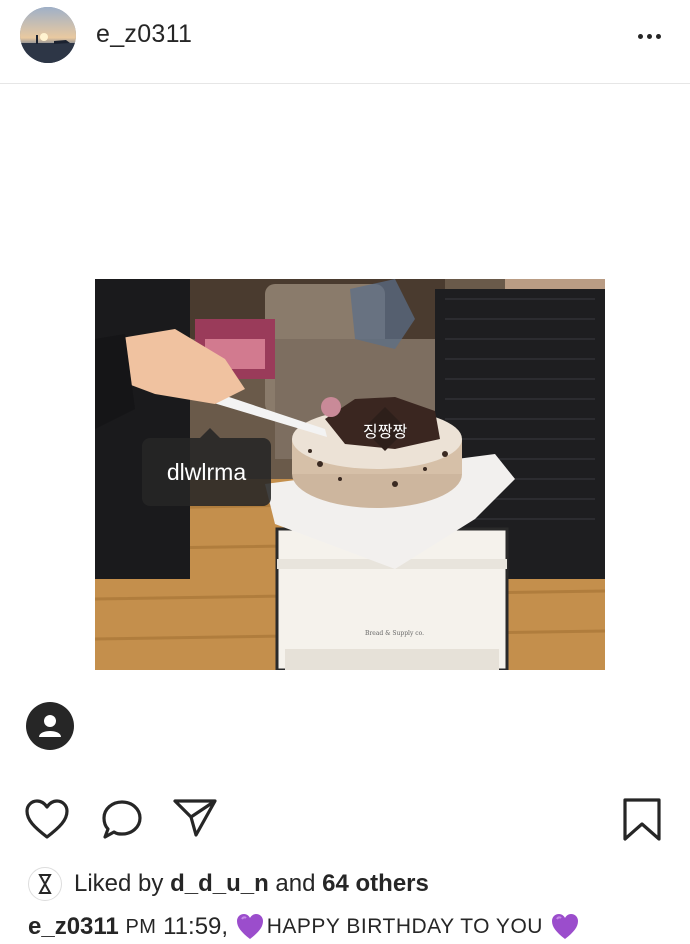  I want to click on more-options-button, so click(649, 36).